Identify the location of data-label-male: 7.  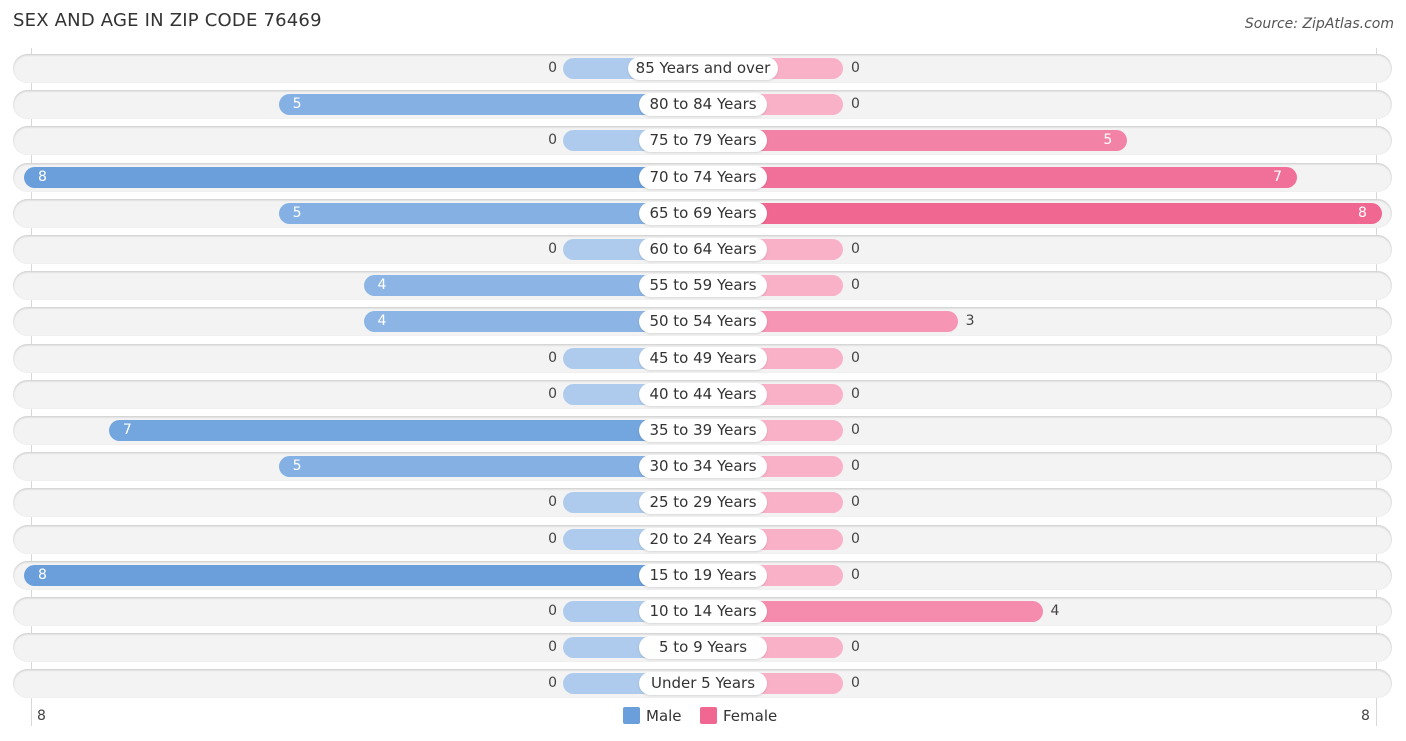
(127, 430).